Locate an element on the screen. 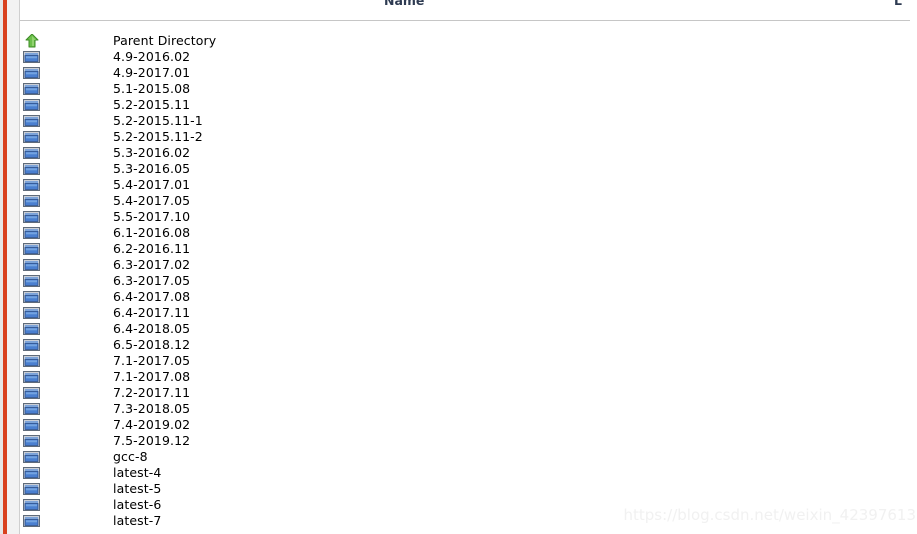 The width and height of the screenshot is (917, 534). listing-row: 6.4-2017.11 is located at coordinates (468, 313).